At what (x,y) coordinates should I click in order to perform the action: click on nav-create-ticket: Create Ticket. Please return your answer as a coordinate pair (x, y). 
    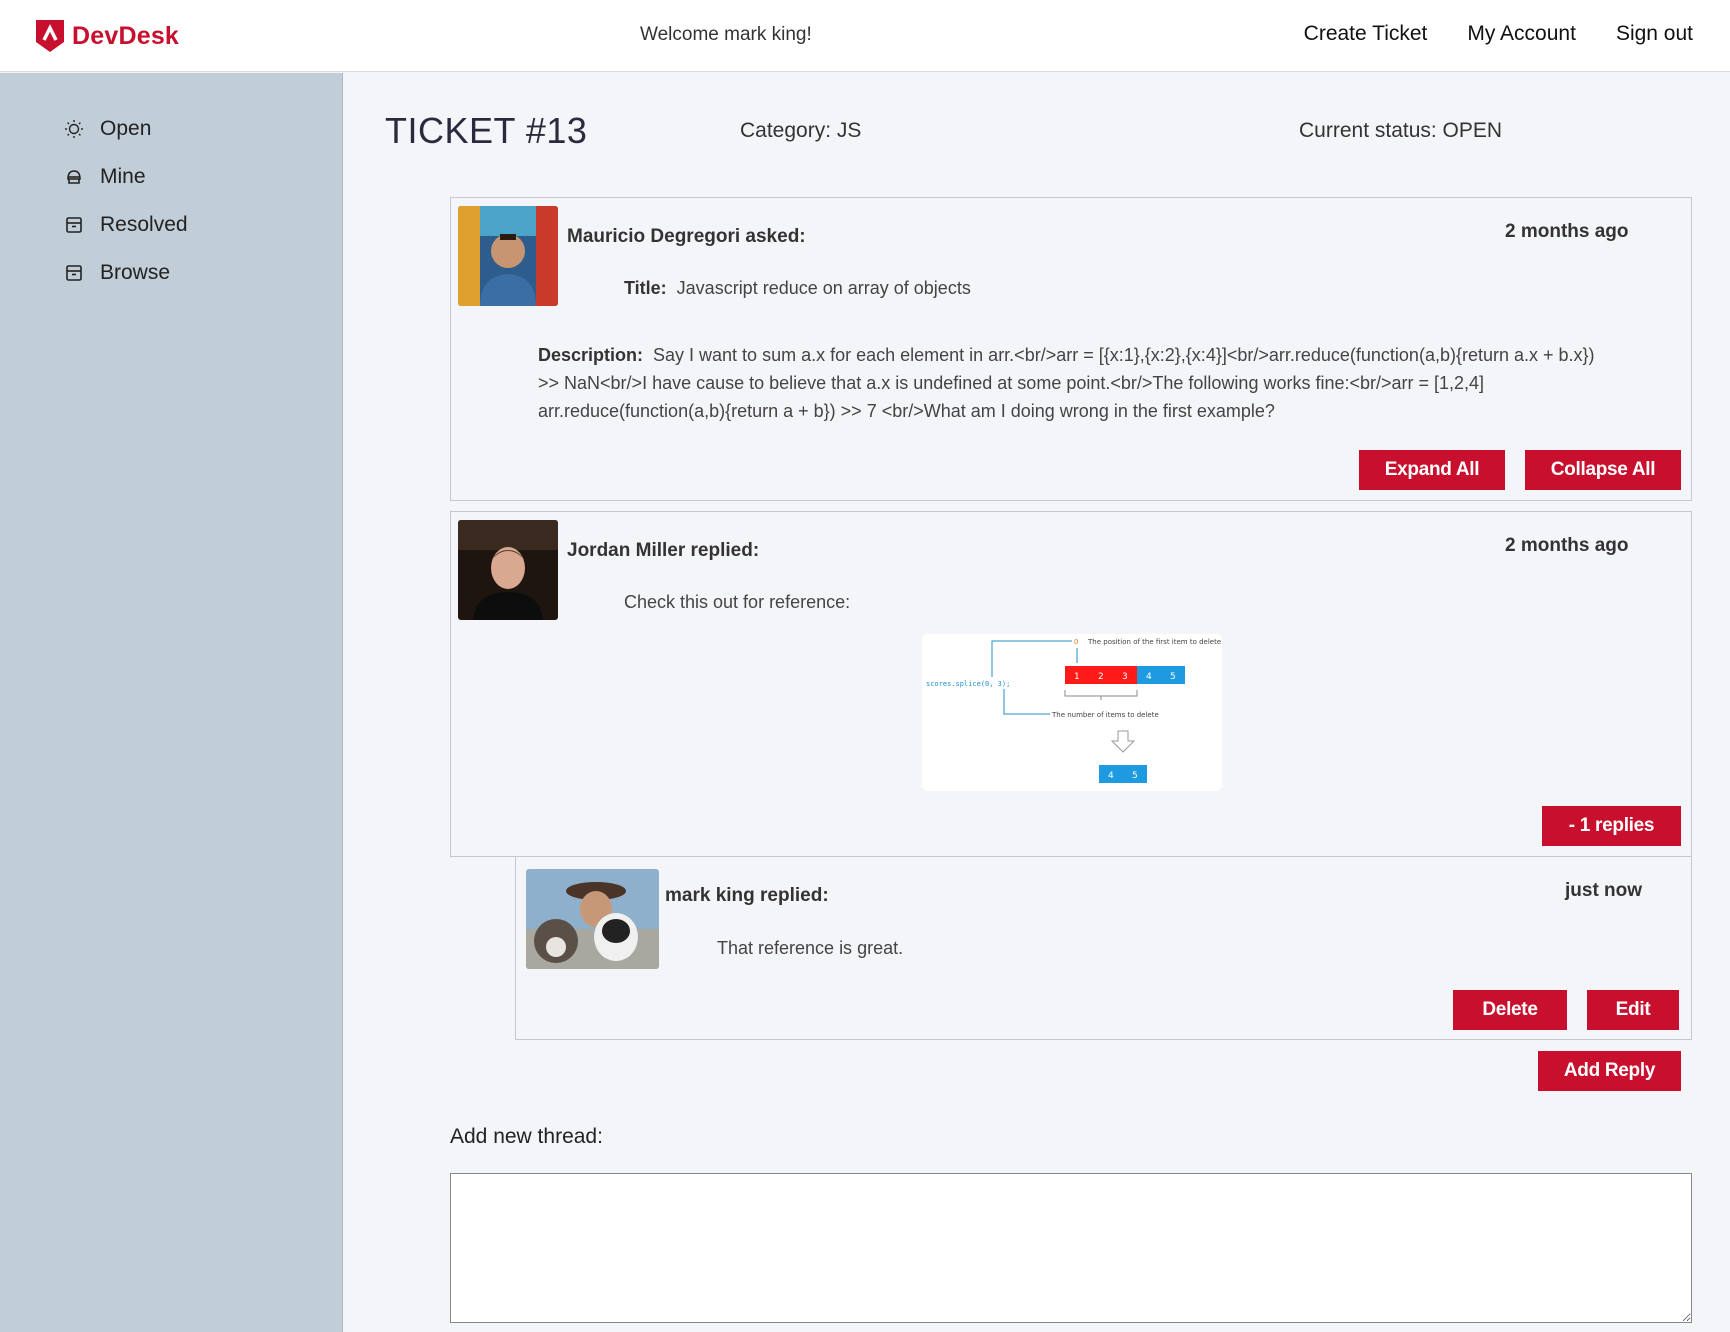
    Looking at the image, I should click on (1366, 34).